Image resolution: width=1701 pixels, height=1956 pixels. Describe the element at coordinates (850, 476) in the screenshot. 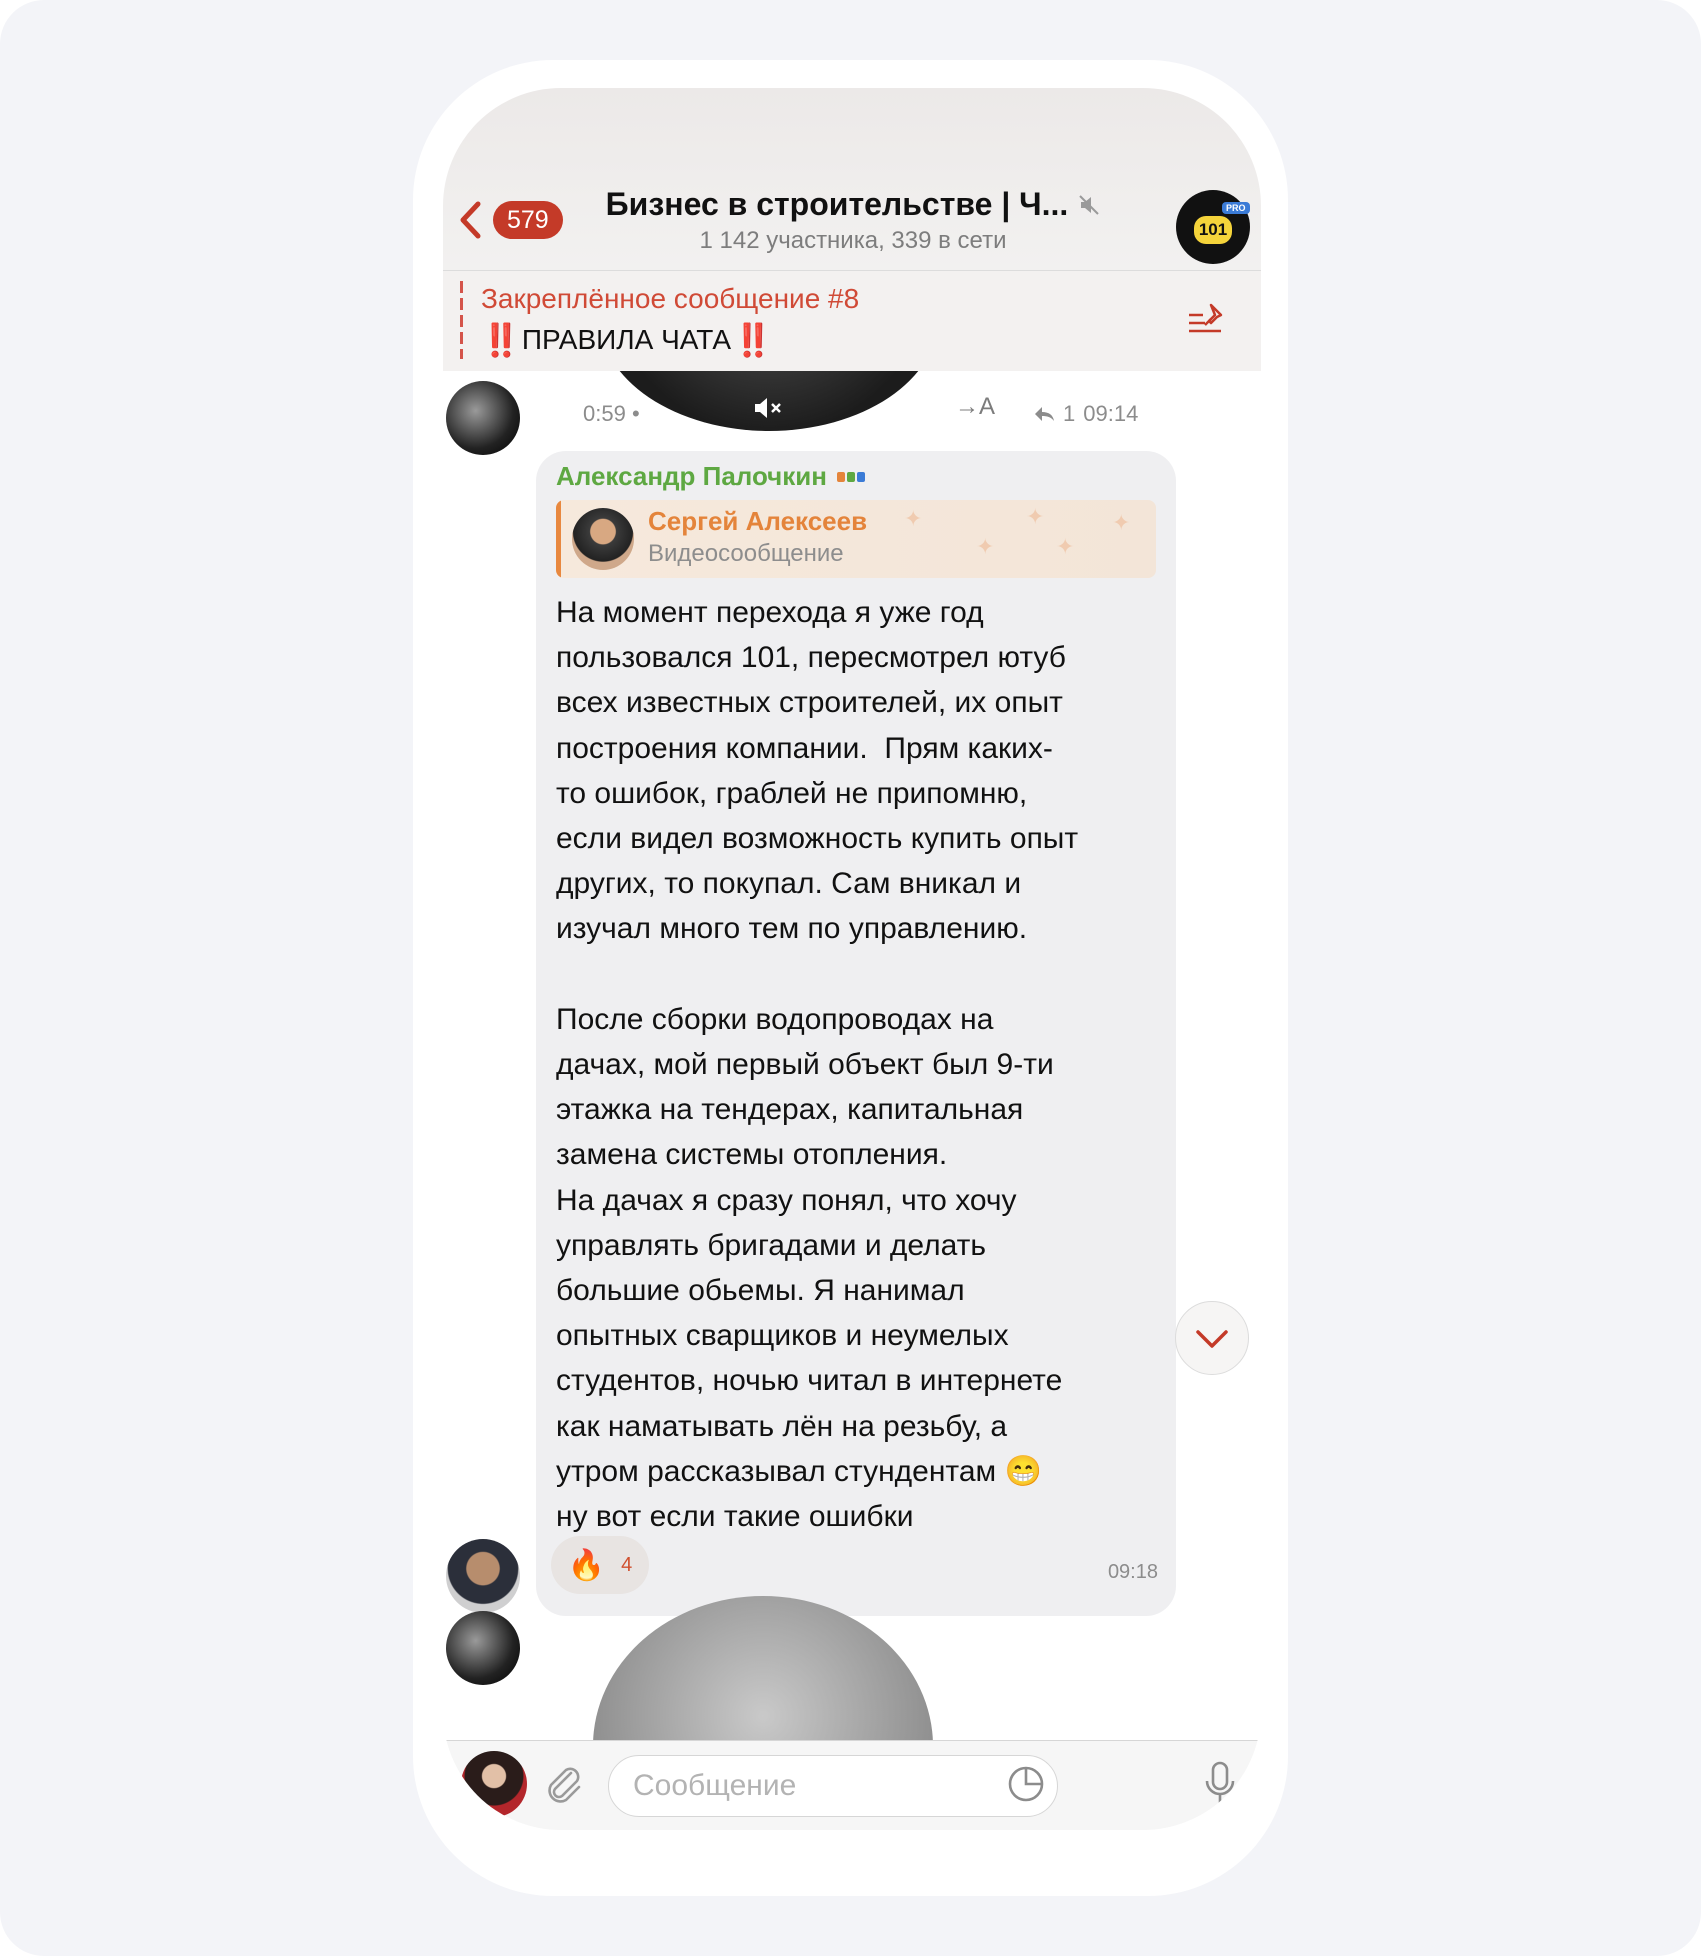

I see `user-tag-icon` at that location.